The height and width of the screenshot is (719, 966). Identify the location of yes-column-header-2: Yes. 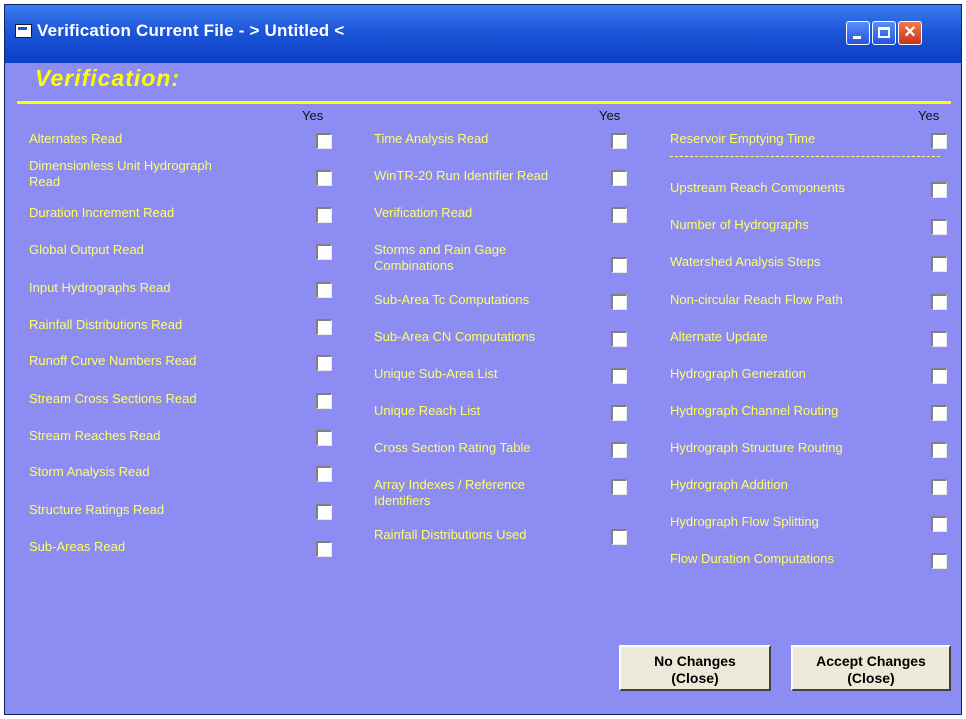
(610, 115).